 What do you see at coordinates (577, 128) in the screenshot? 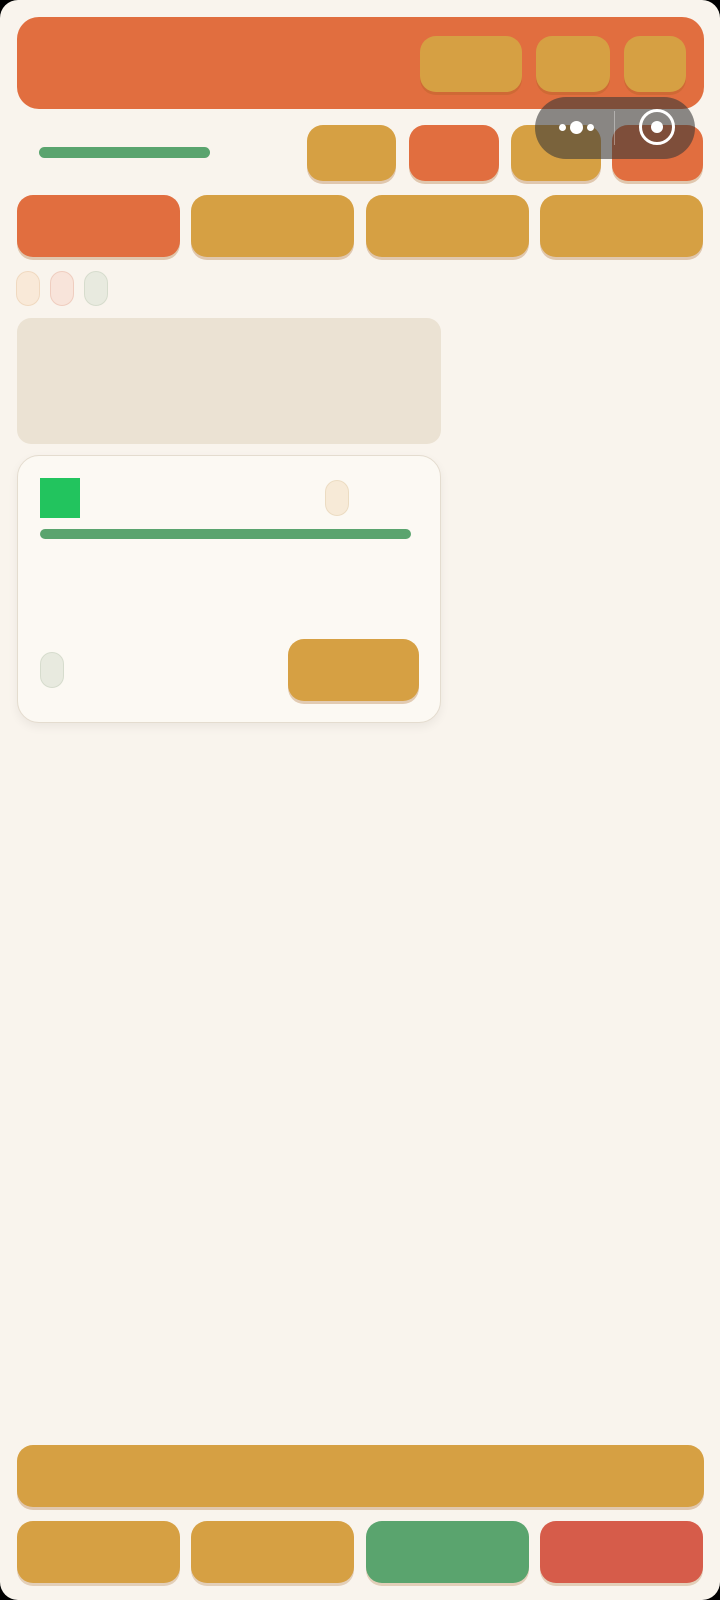
I see `more-dots-icon` at bounding box center [577, 128].